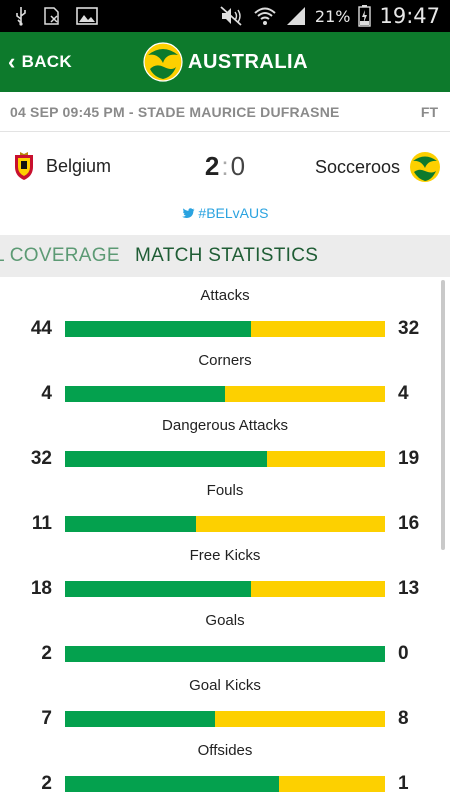 This screenshot has width=450, height=800. I want to click on match-hashtag-link: #BELvAUS, so click(225, 213).